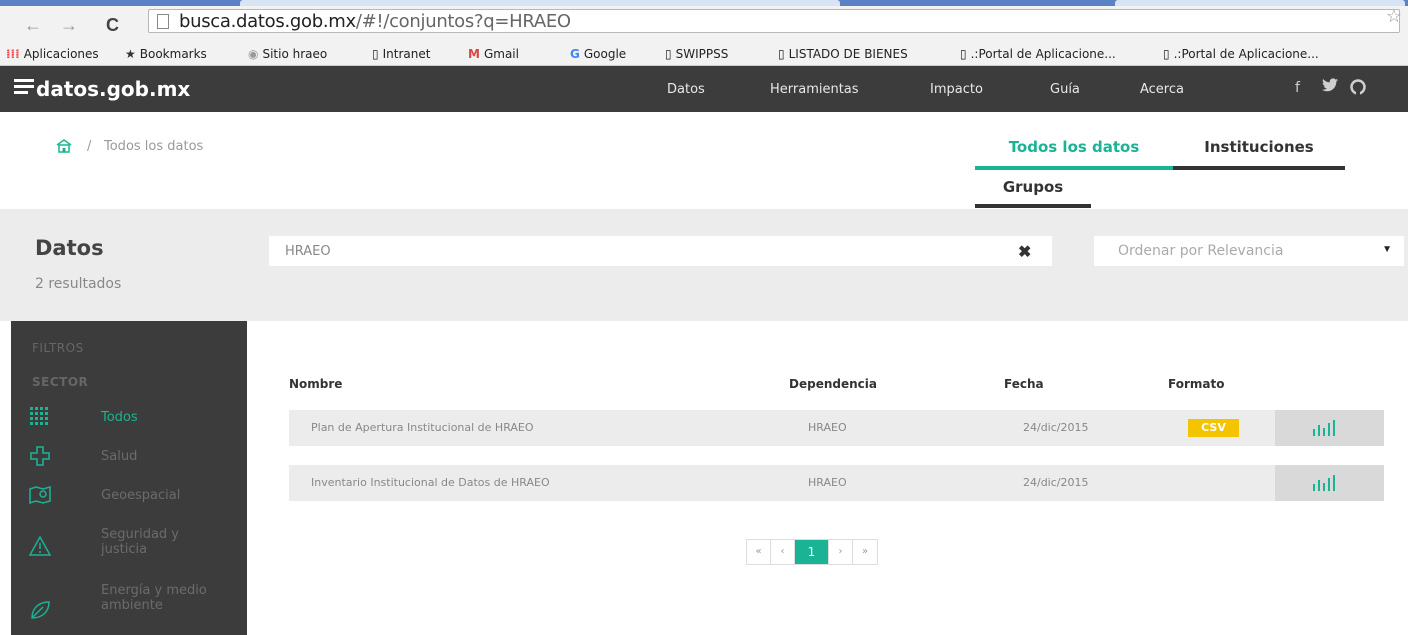 Image resolution: width=1408 pixels, height=635 pixels. I want to click on nav-guia: Guía, so click(1065, 89).